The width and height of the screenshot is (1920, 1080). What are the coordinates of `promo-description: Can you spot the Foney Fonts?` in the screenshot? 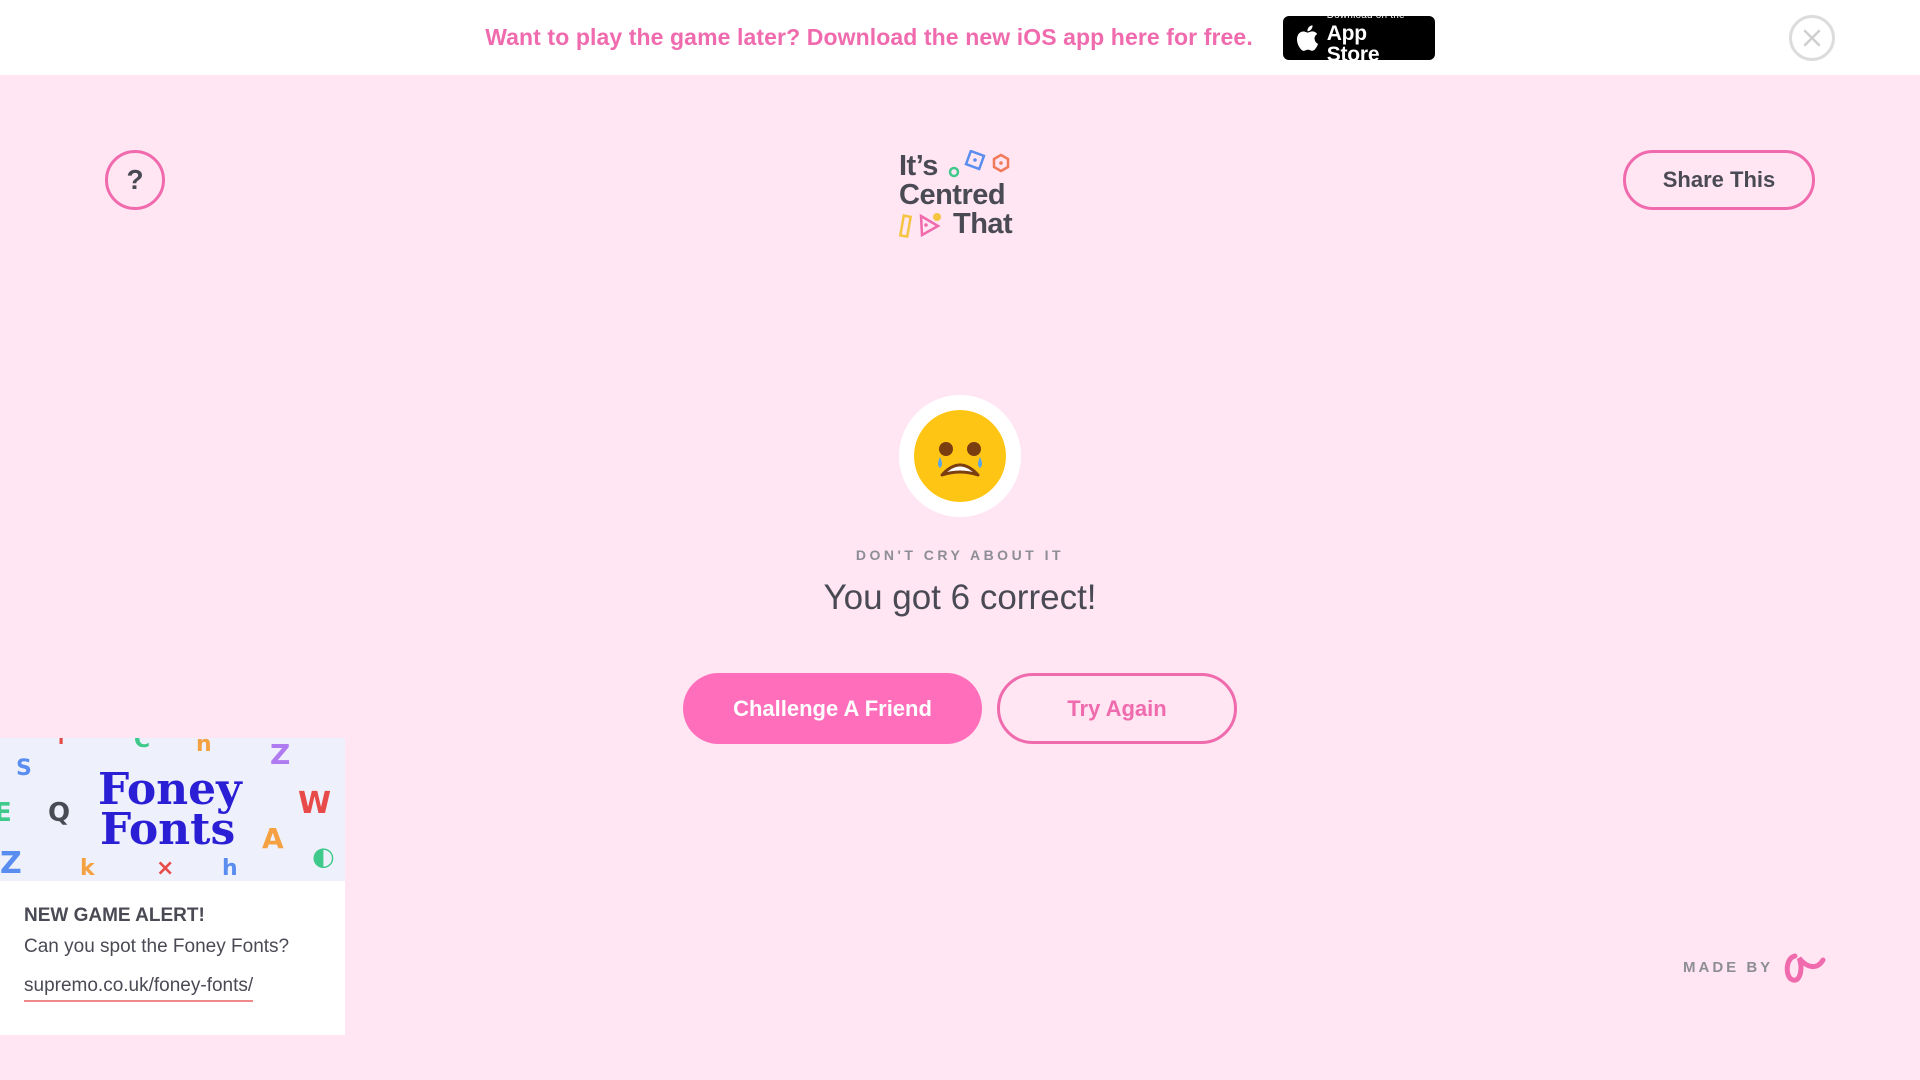 It's located at (157, 946).